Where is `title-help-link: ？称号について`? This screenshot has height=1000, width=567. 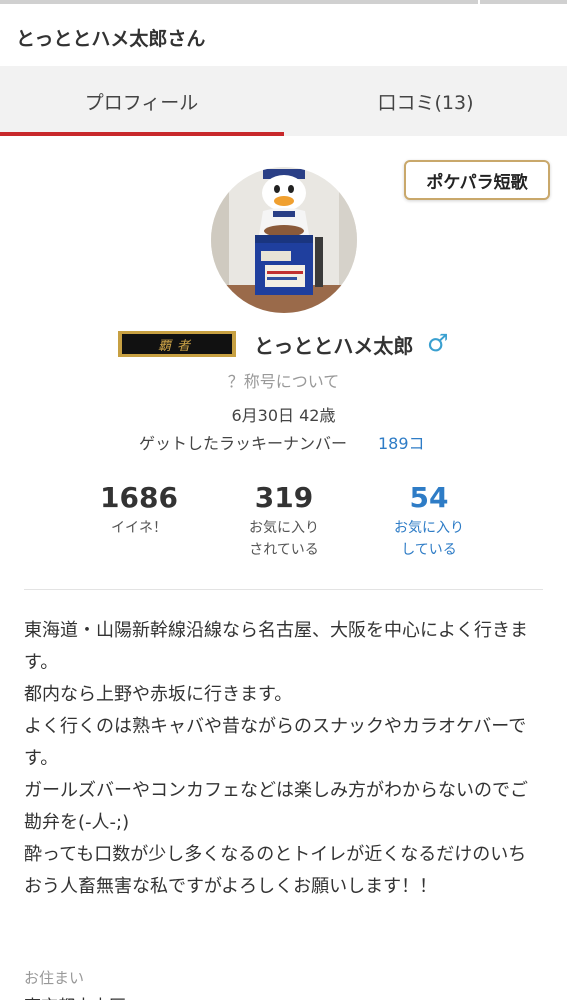 title-help-link: ？称号について is located at coordinates (283, 380).